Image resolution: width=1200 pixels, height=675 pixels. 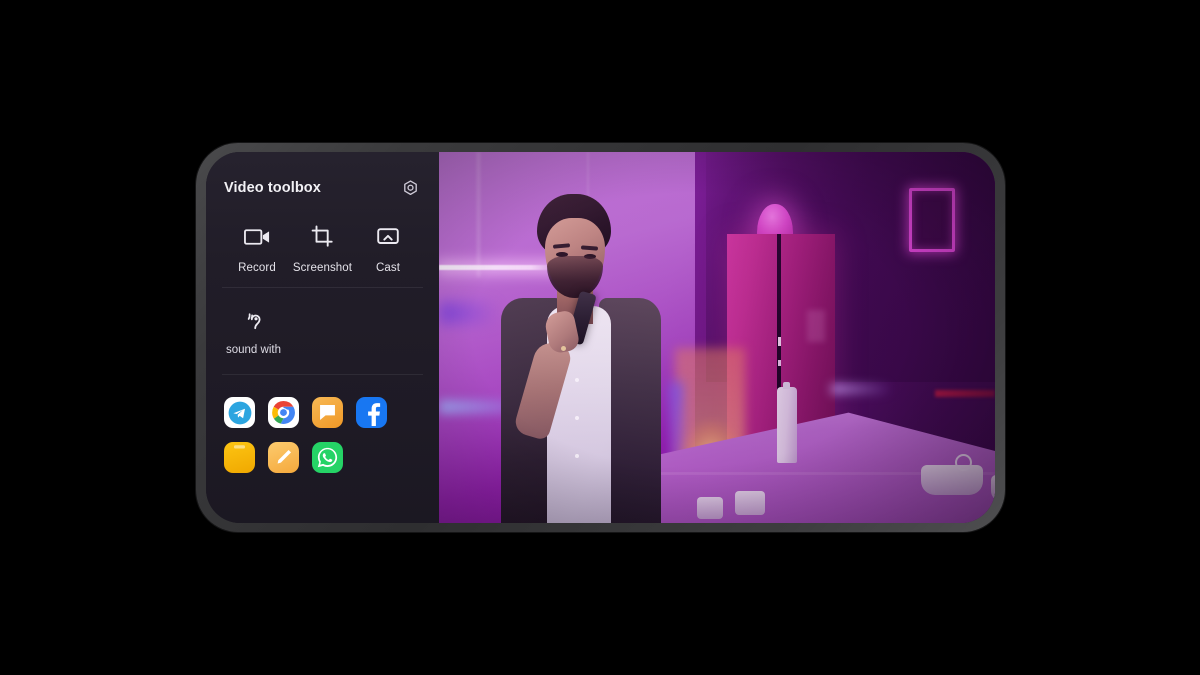 What do you see at coordinates (590, 358) in the screenshot?
I see `scene-man-with-phone` at bounding box center [590, 358].